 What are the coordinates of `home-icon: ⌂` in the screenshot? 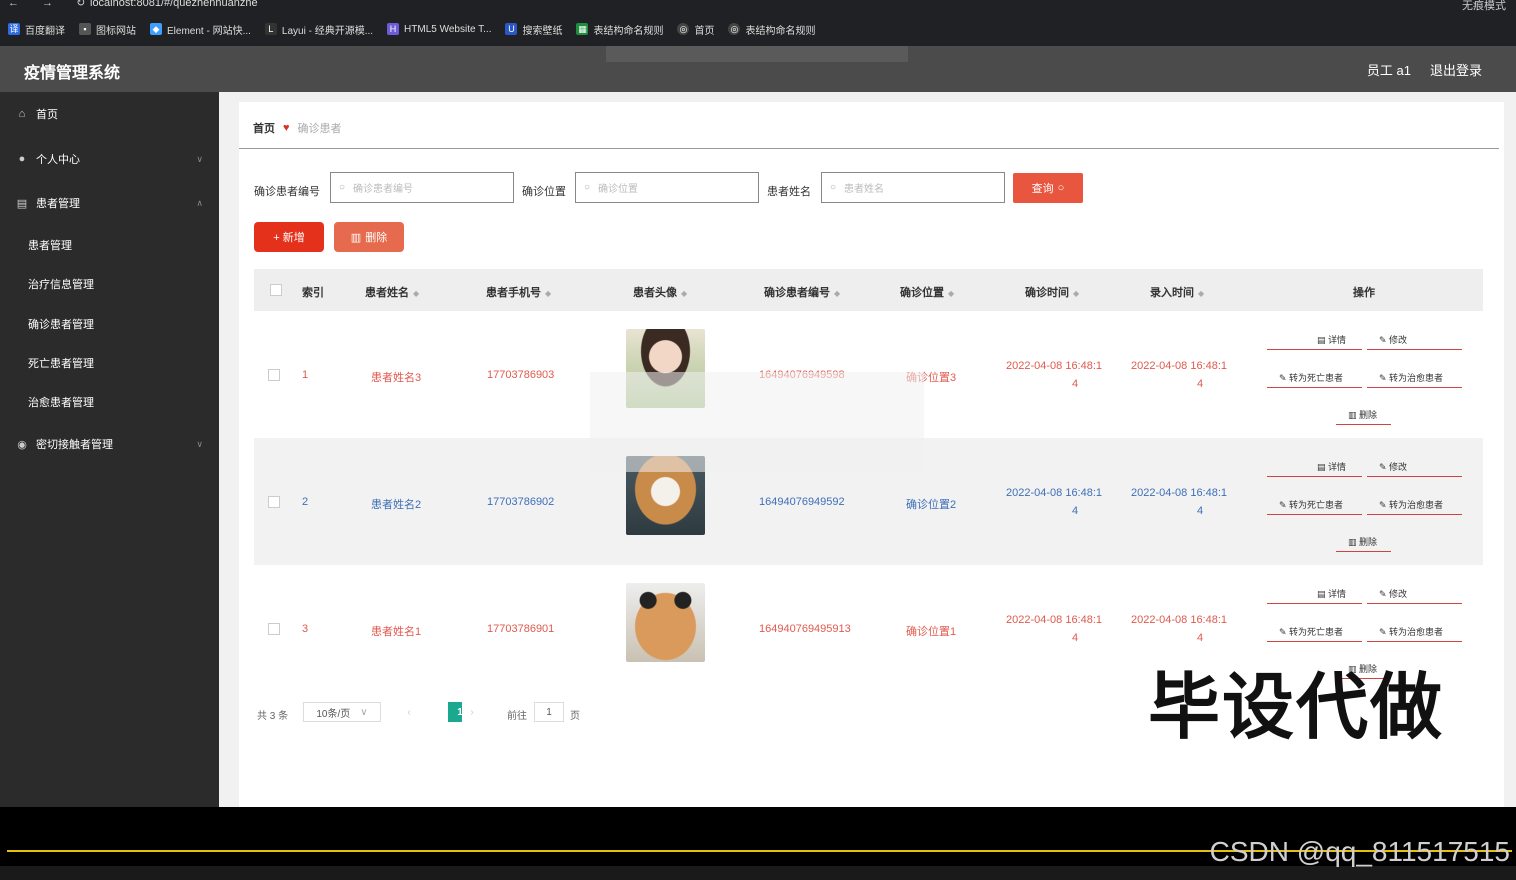 It's located at (22, 114).